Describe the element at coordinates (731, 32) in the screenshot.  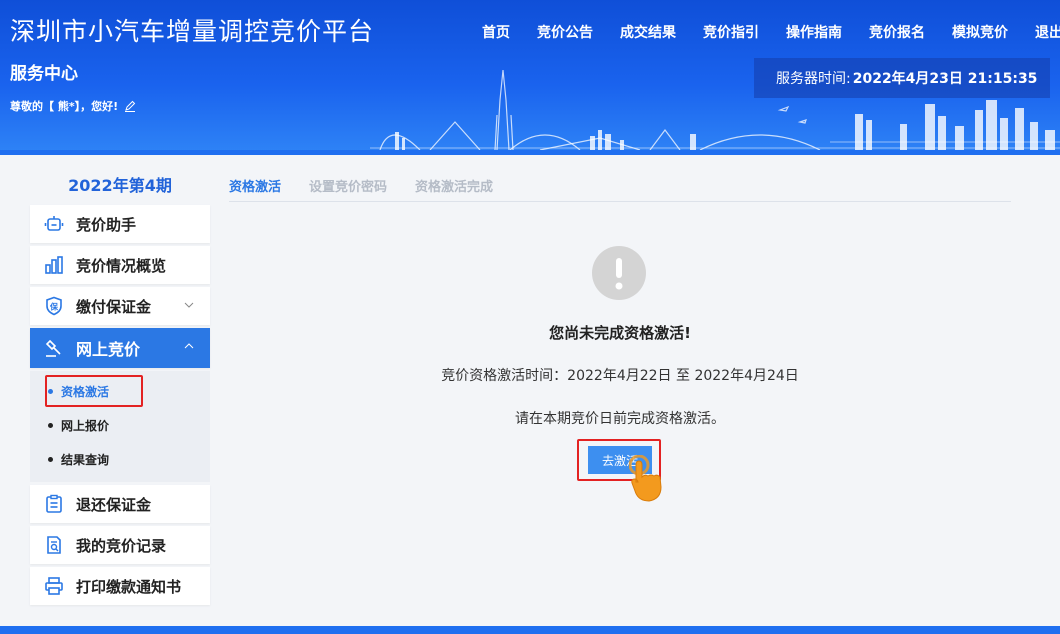
I see `nav-guide: 竞价指引` at that location.